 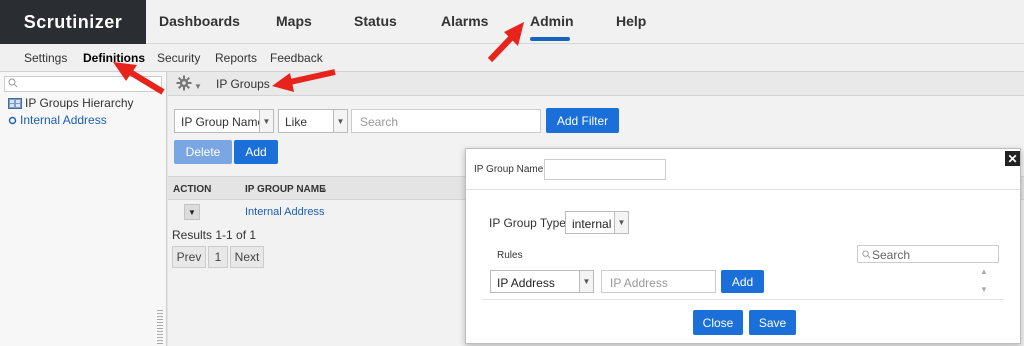 I want to click on prev-page-button: Prev, so click(x=189, y=257).